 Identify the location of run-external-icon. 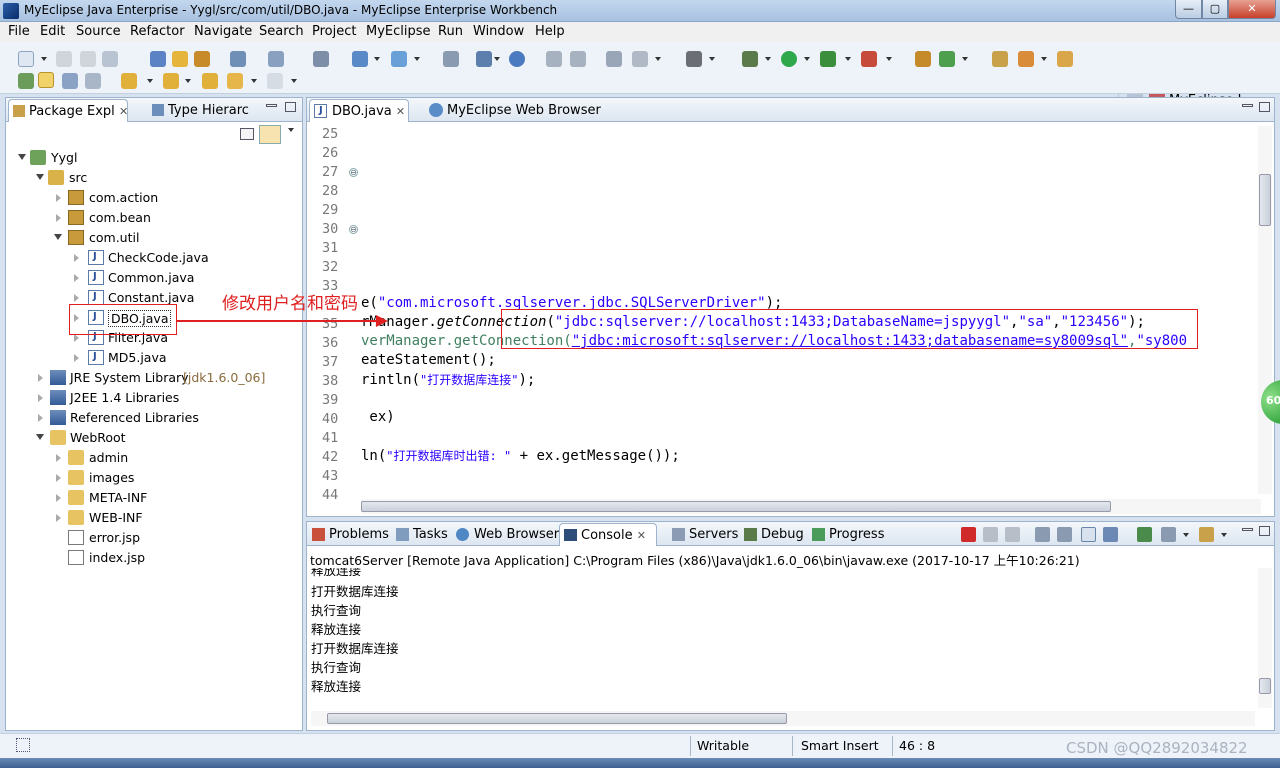
(828, 59).